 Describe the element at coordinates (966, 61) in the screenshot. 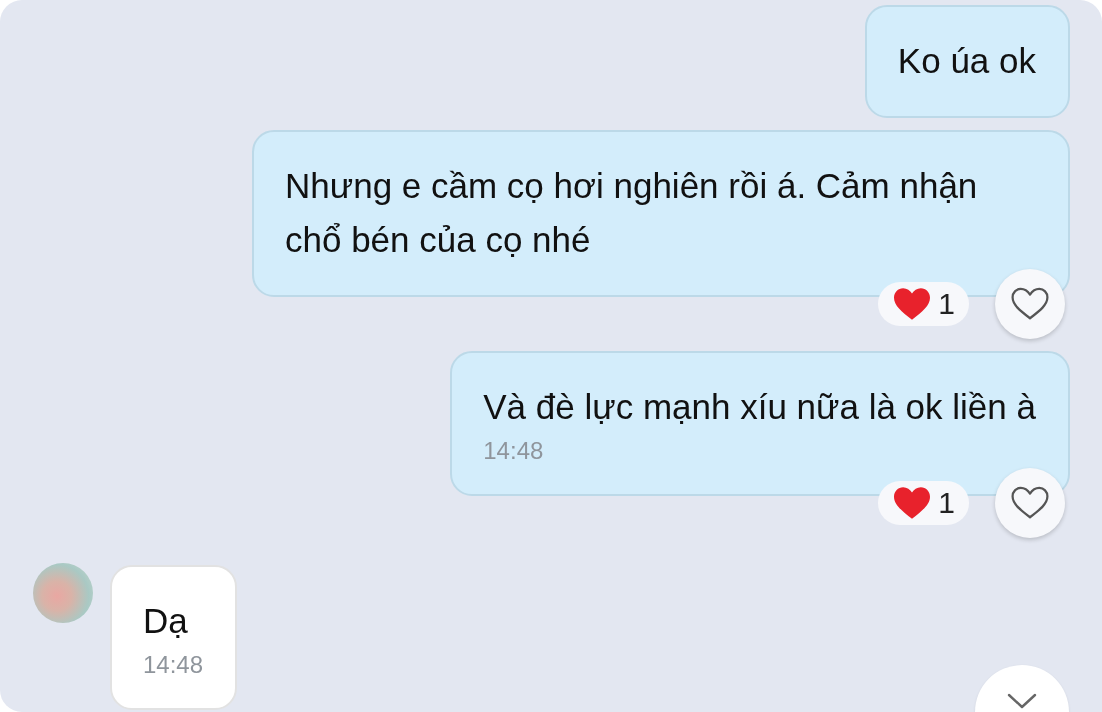

I see `message-text: Ko úa ok` at that location.